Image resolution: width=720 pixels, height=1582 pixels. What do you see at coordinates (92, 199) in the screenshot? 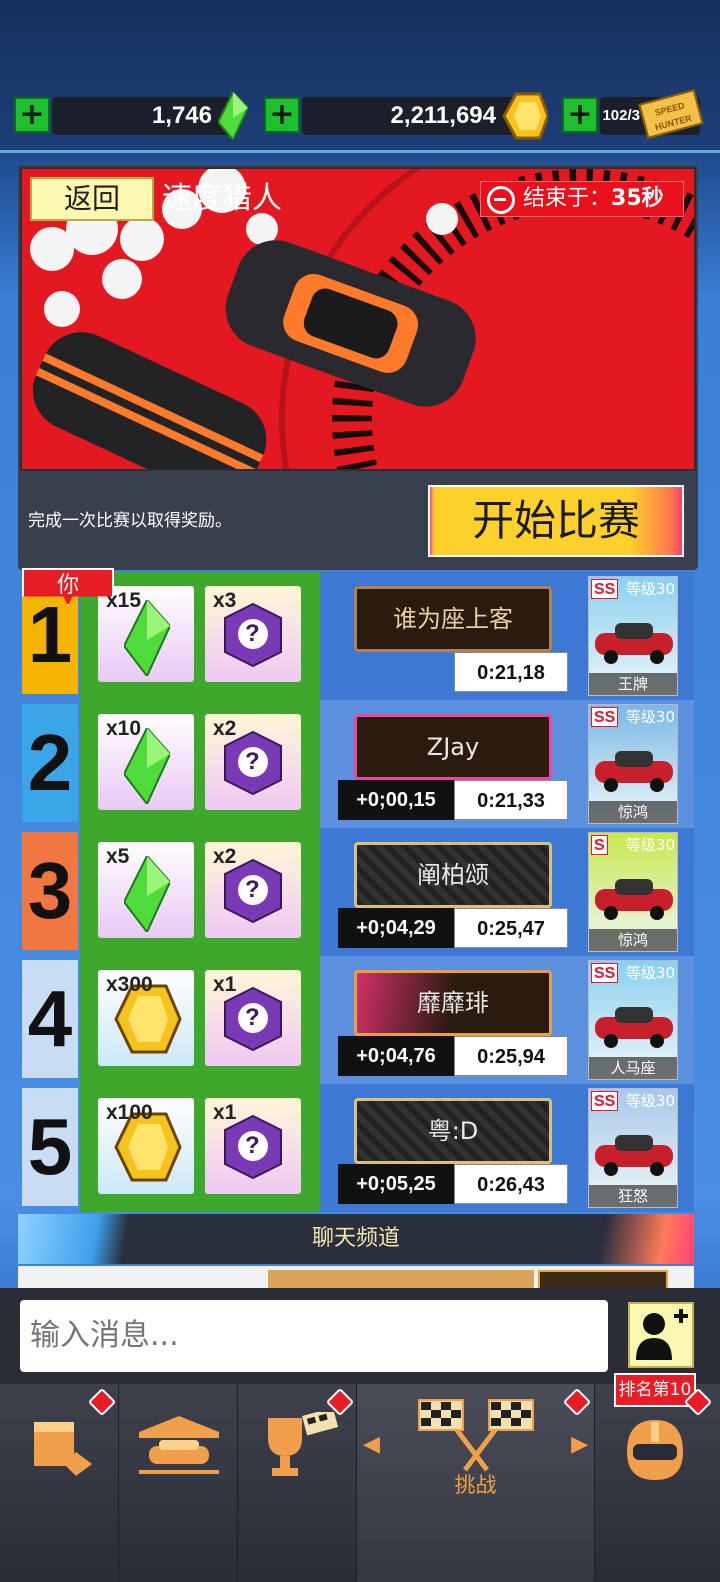
I see `back-button: 返回` at bounding box center [92, 199].